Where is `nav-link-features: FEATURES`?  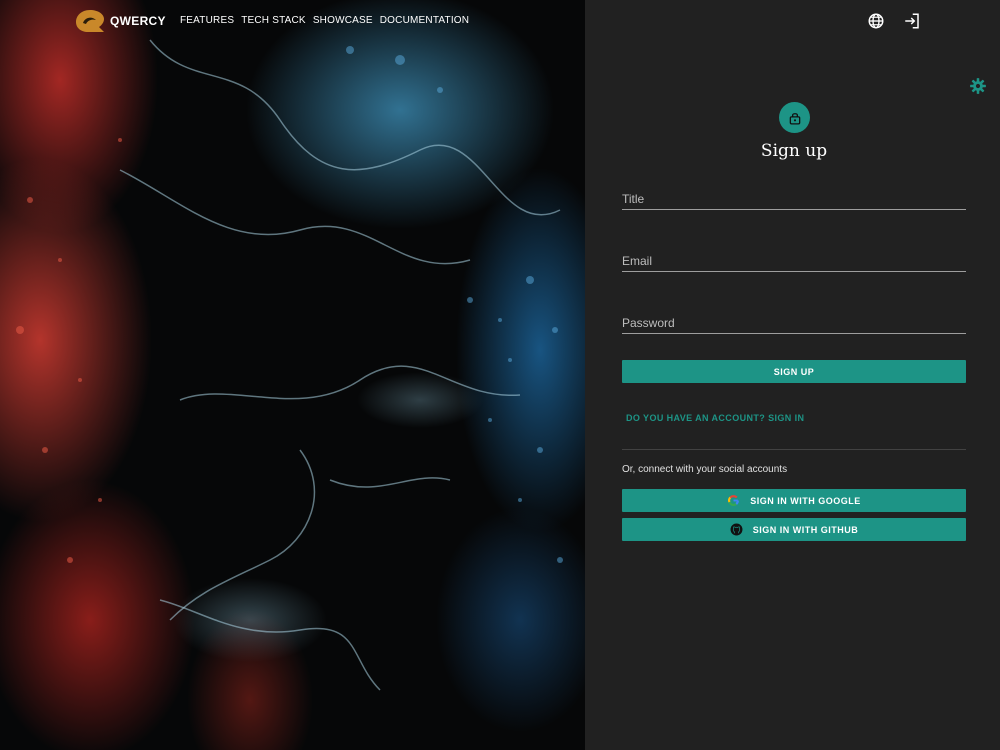
nav-link-features: FEATURES is located at coordinates (207, 20).